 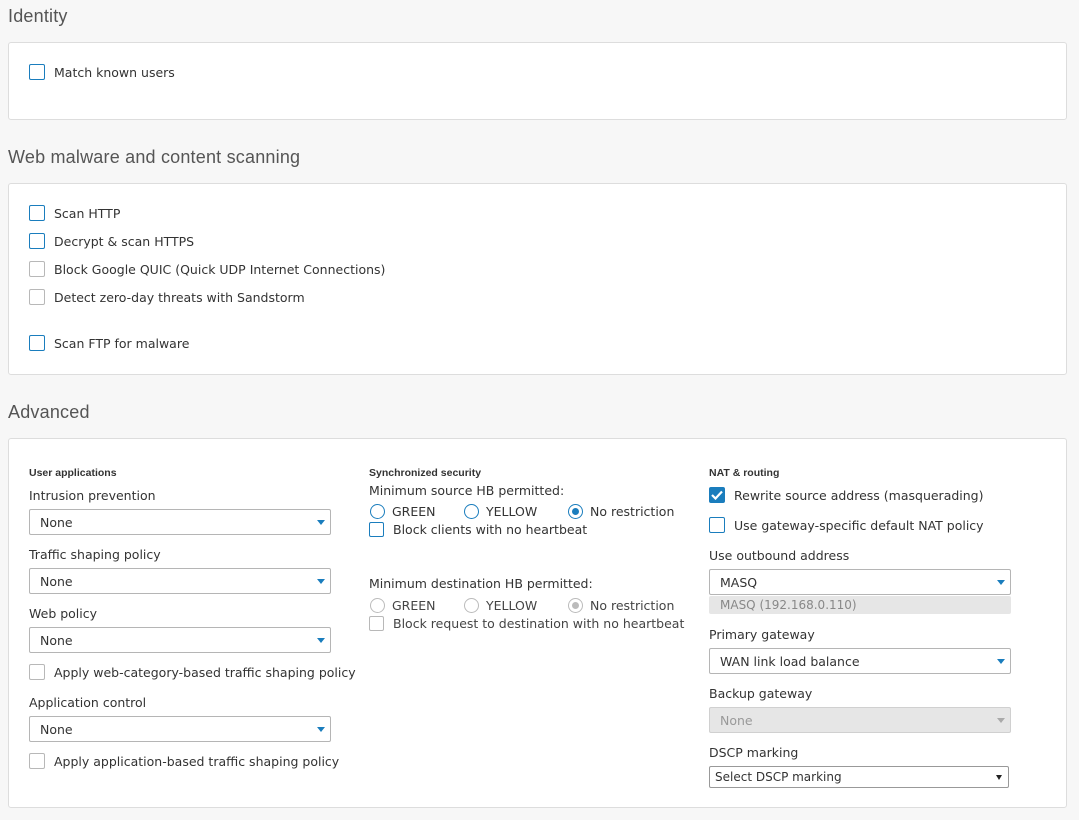 What do you see at coordinates (425, 473) in the screenshot?
I see `synchronized-security-heading: Synchronized security` at bounding box center [425, 473].